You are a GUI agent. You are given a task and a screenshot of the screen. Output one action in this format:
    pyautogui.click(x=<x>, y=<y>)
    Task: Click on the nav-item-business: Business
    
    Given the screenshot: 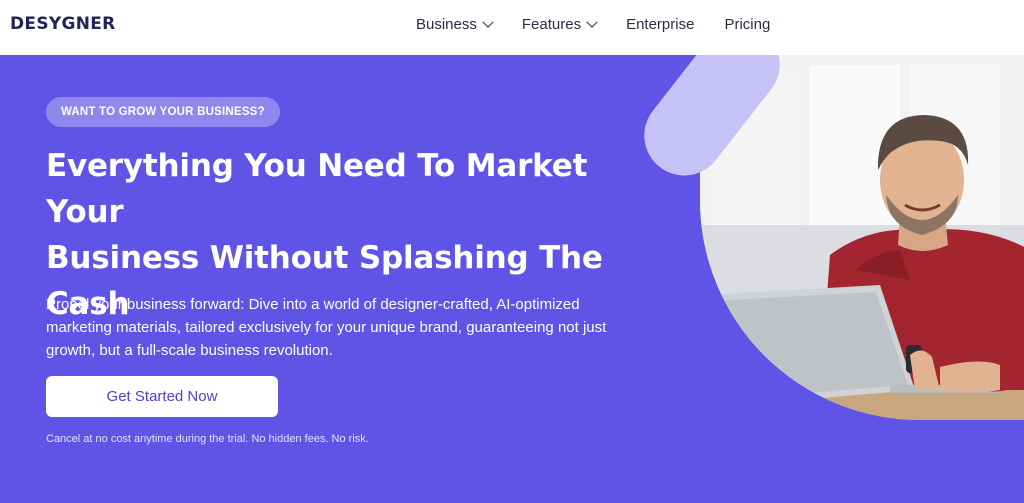 What is the action you would take?
    pyautogui.click(x=455, y=24)
    